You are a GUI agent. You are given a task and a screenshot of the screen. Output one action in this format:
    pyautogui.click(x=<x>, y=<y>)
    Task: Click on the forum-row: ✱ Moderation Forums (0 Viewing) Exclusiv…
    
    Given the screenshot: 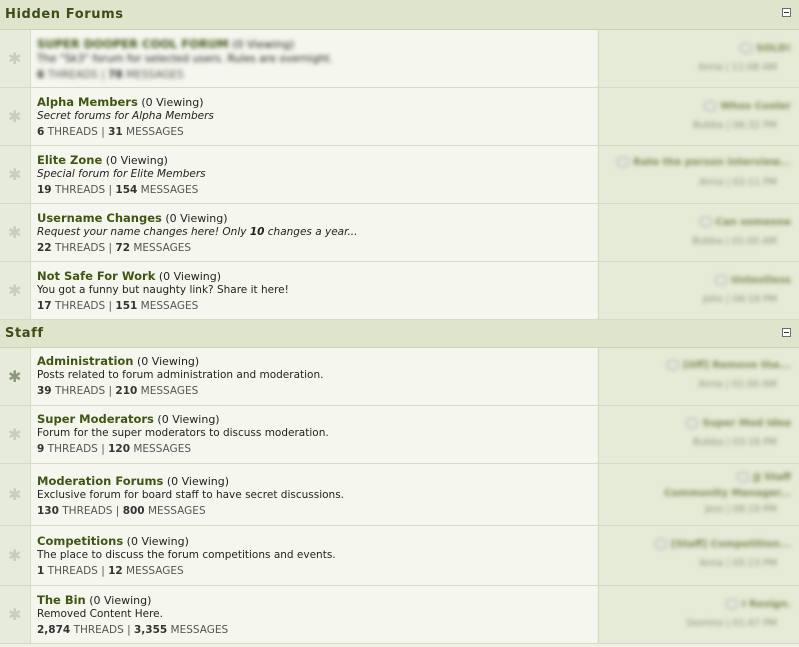 What is the action you would take?
    pyautogui.click(x=399, y=495)
    